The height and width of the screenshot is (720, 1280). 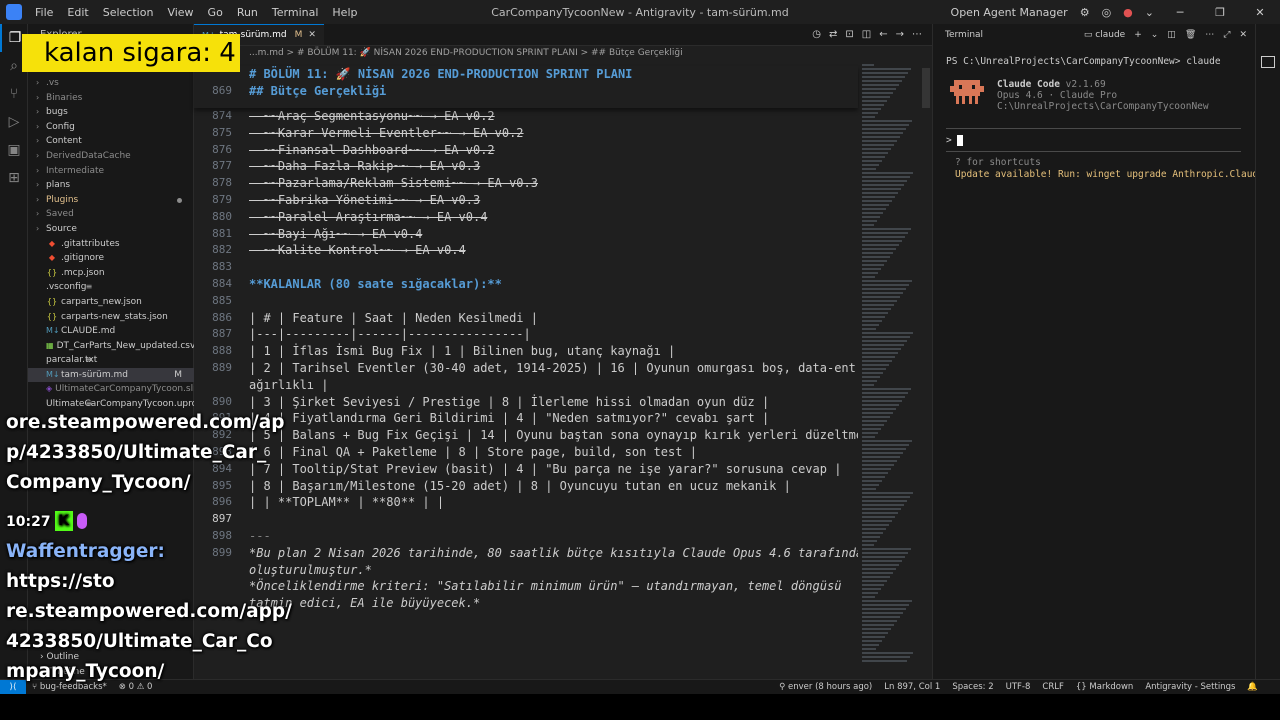 What do you see at coordinates (344, 12) in the screenshot?
I see `menu-help: Help` at bounding box center [344, 12].